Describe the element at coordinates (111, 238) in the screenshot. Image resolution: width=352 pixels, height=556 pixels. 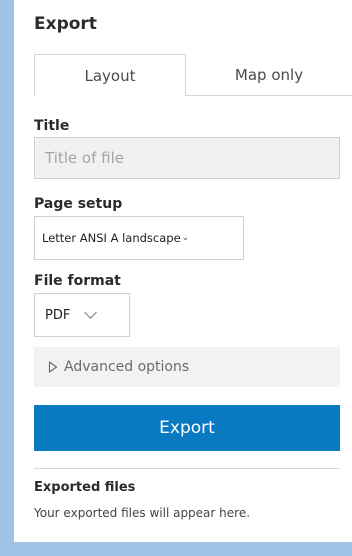
I see `page-setup-value: Letter ANSI A landscape` at that location.